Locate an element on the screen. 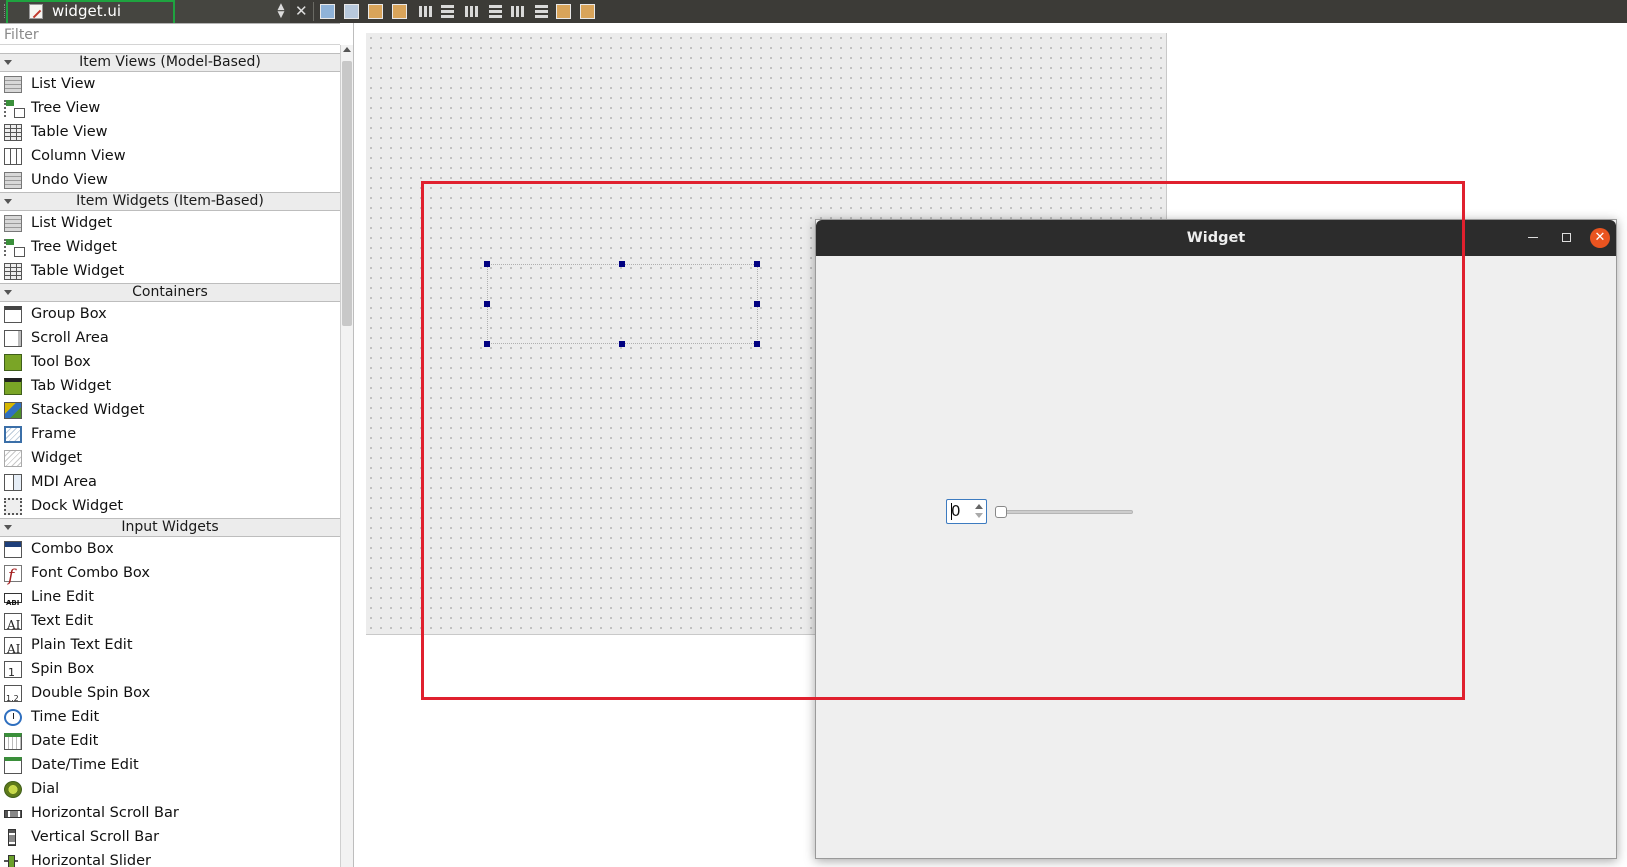  hscroll-icon is located at coordinates (13, 814).